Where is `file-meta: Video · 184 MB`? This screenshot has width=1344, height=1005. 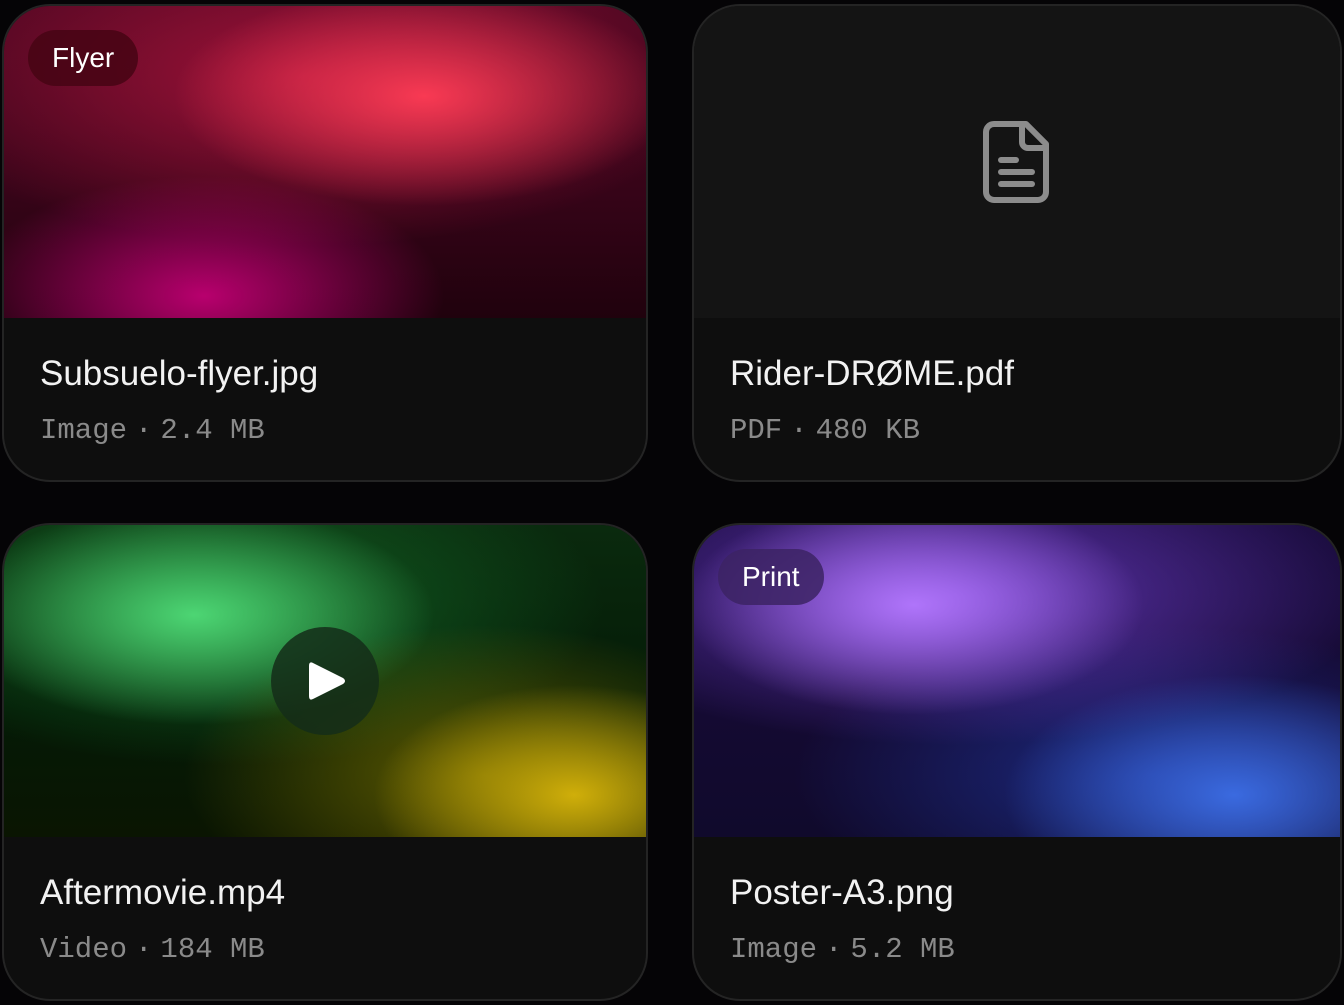
file-meta: Video · 184 MB is located at coordinates (152, 949).